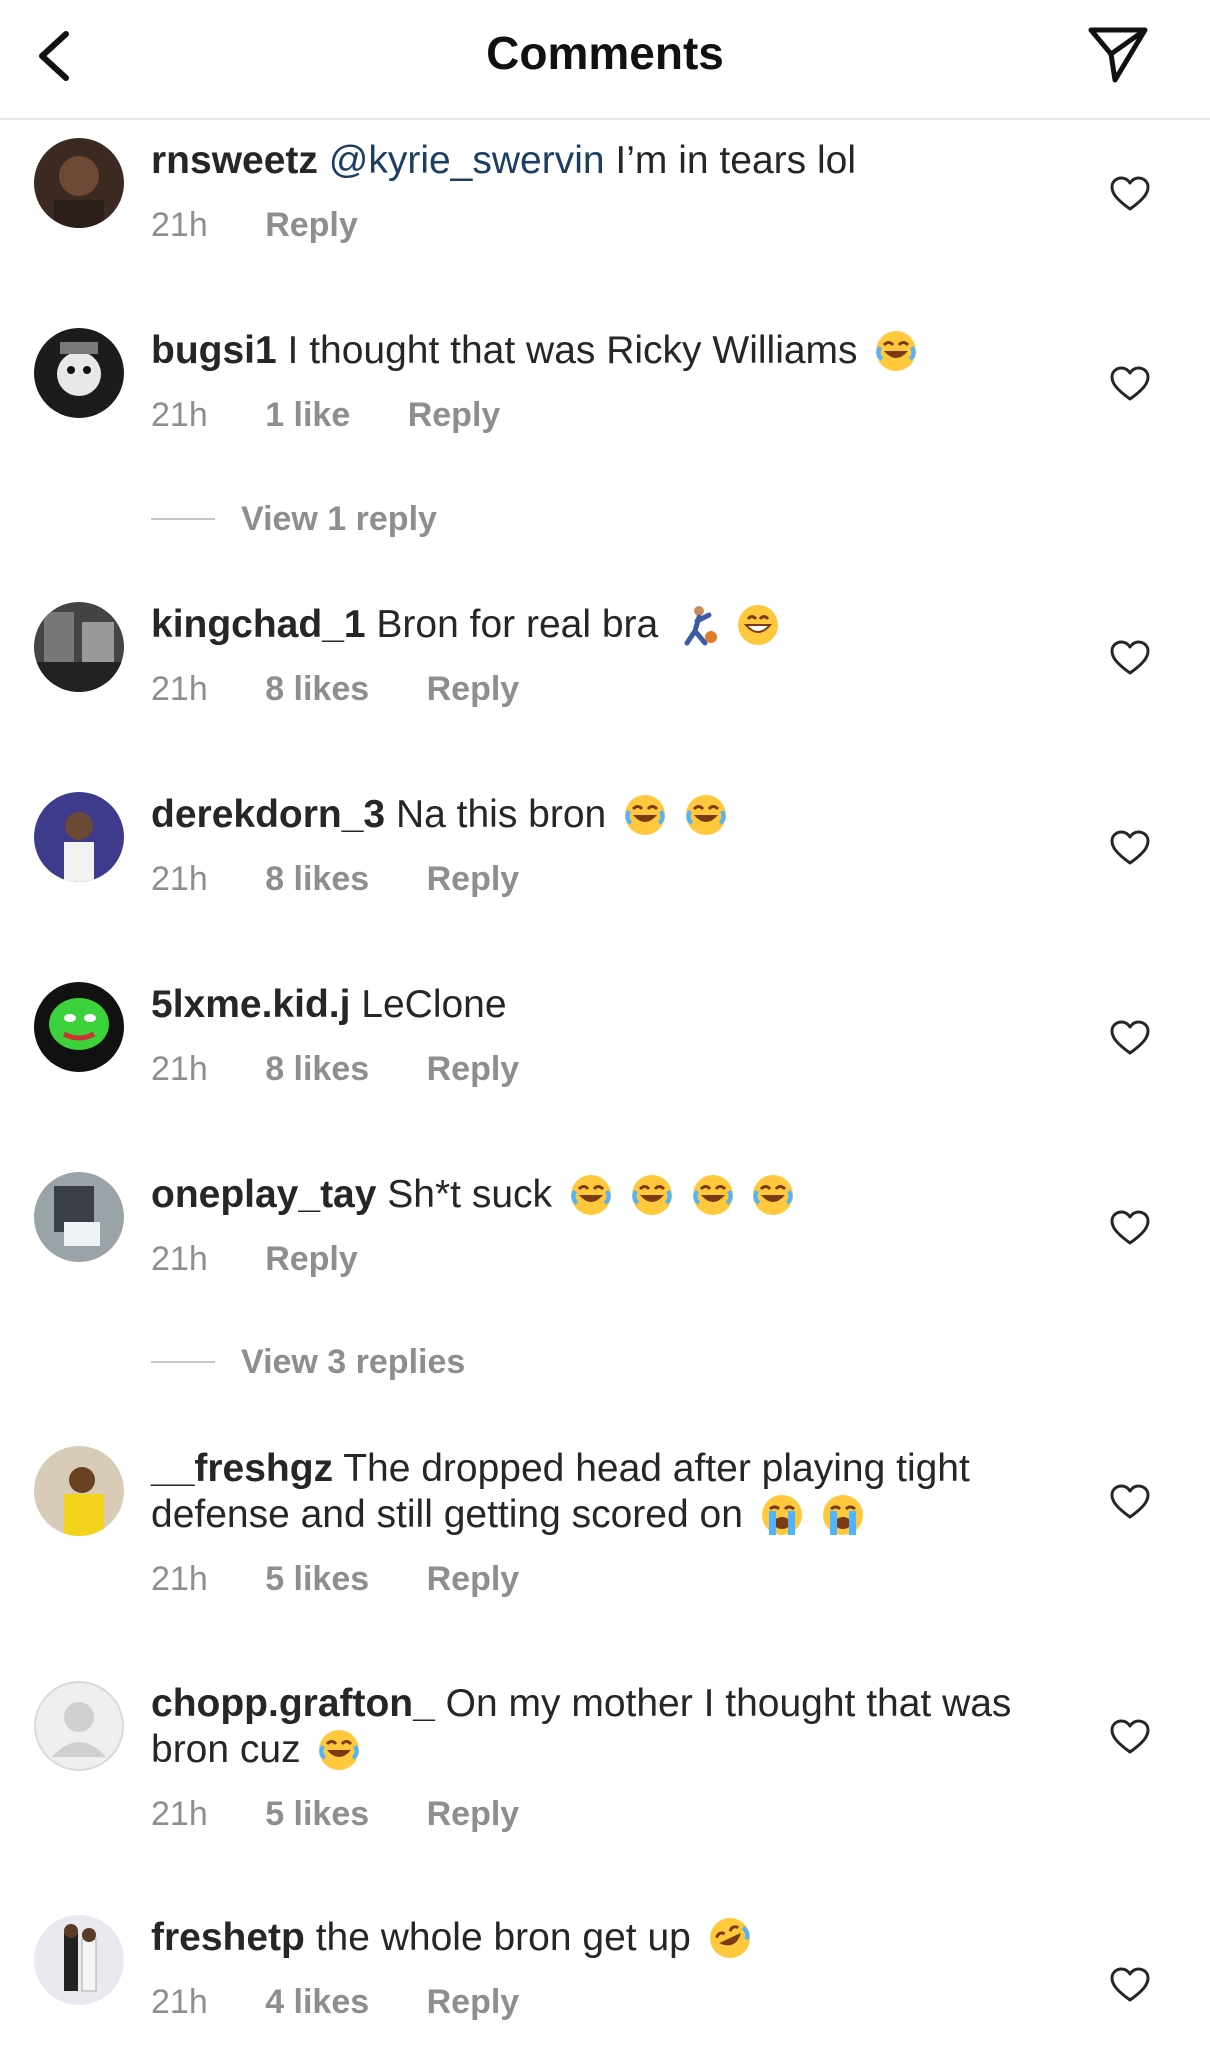  Describe the element at coordinates (234, 160) in the screenshot. I see `username: rnsweetz` at that location.